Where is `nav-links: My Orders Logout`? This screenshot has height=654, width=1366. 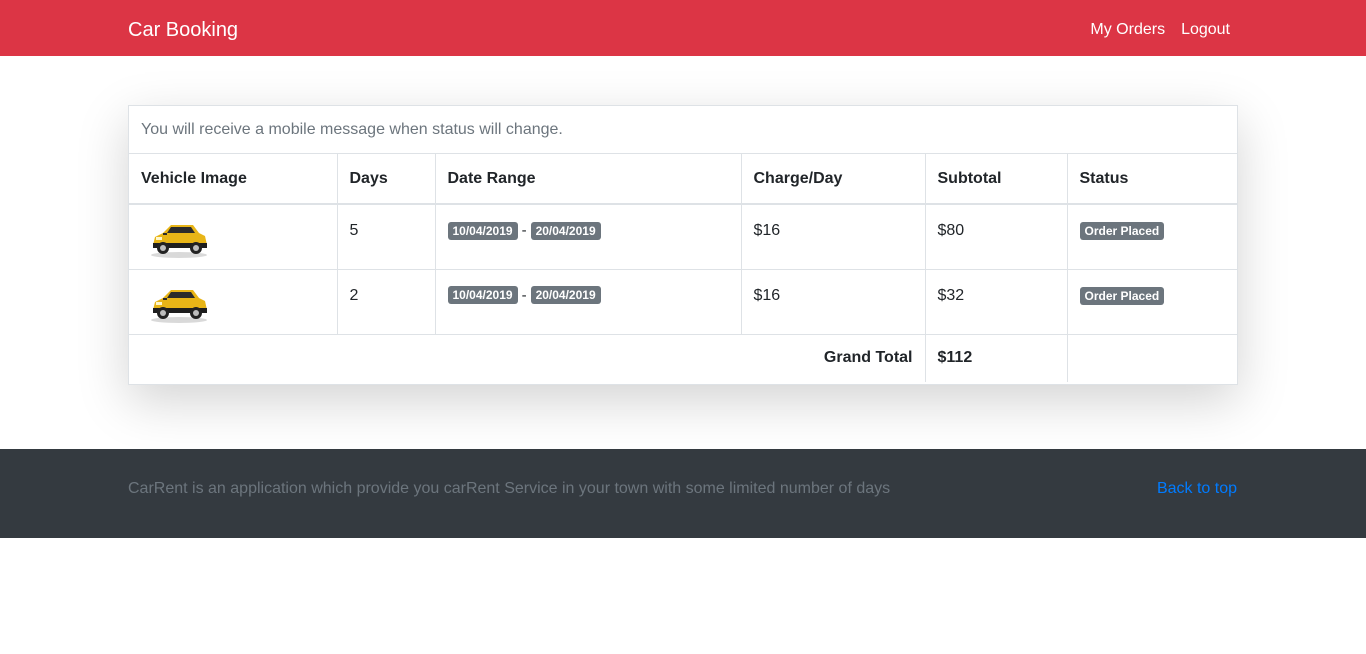 nav-links: My Orders Logout is located at coordinates (1160, 30).